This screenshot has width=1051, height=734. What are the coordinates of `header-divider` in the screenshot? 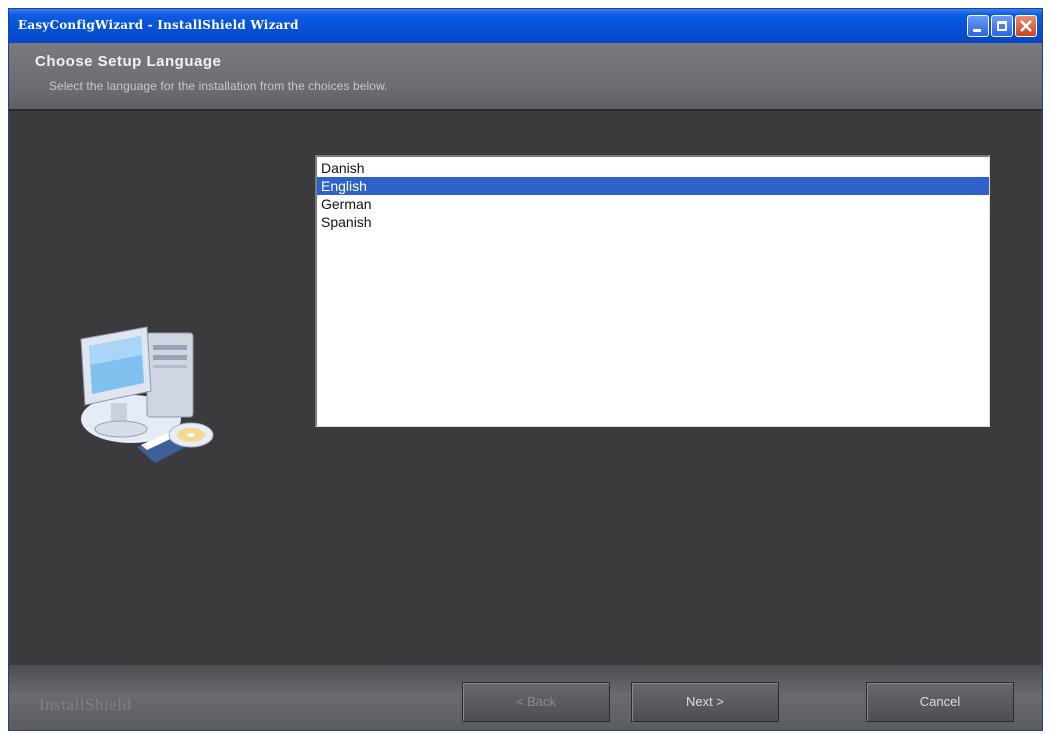 It's located at (525, 110).